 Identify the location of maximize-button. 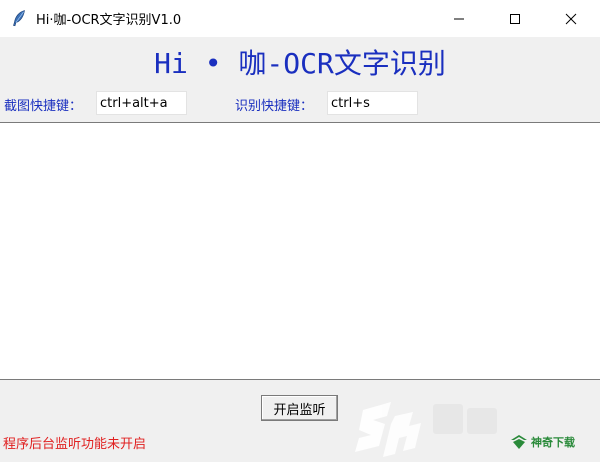
(515, 18).